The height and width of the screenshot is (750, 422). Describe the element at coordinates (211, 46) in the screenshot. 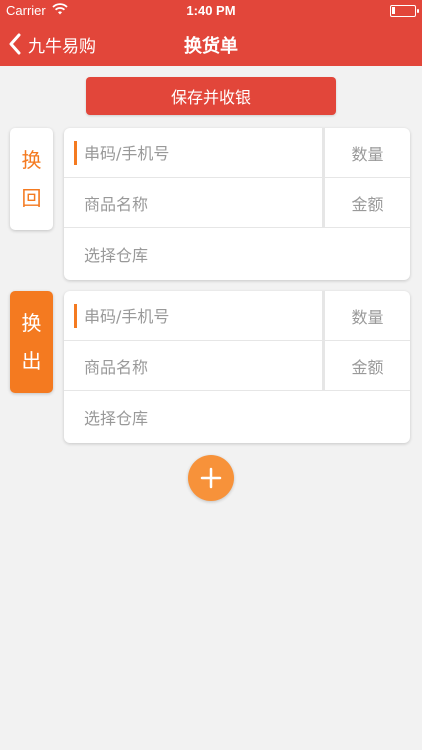

I see `page-title: 换货单` at that location.